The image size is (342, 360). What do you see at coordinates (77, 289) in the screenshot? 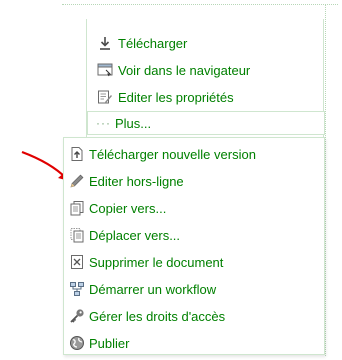
I see `workflow-icon` at bounding box center [77, 289].